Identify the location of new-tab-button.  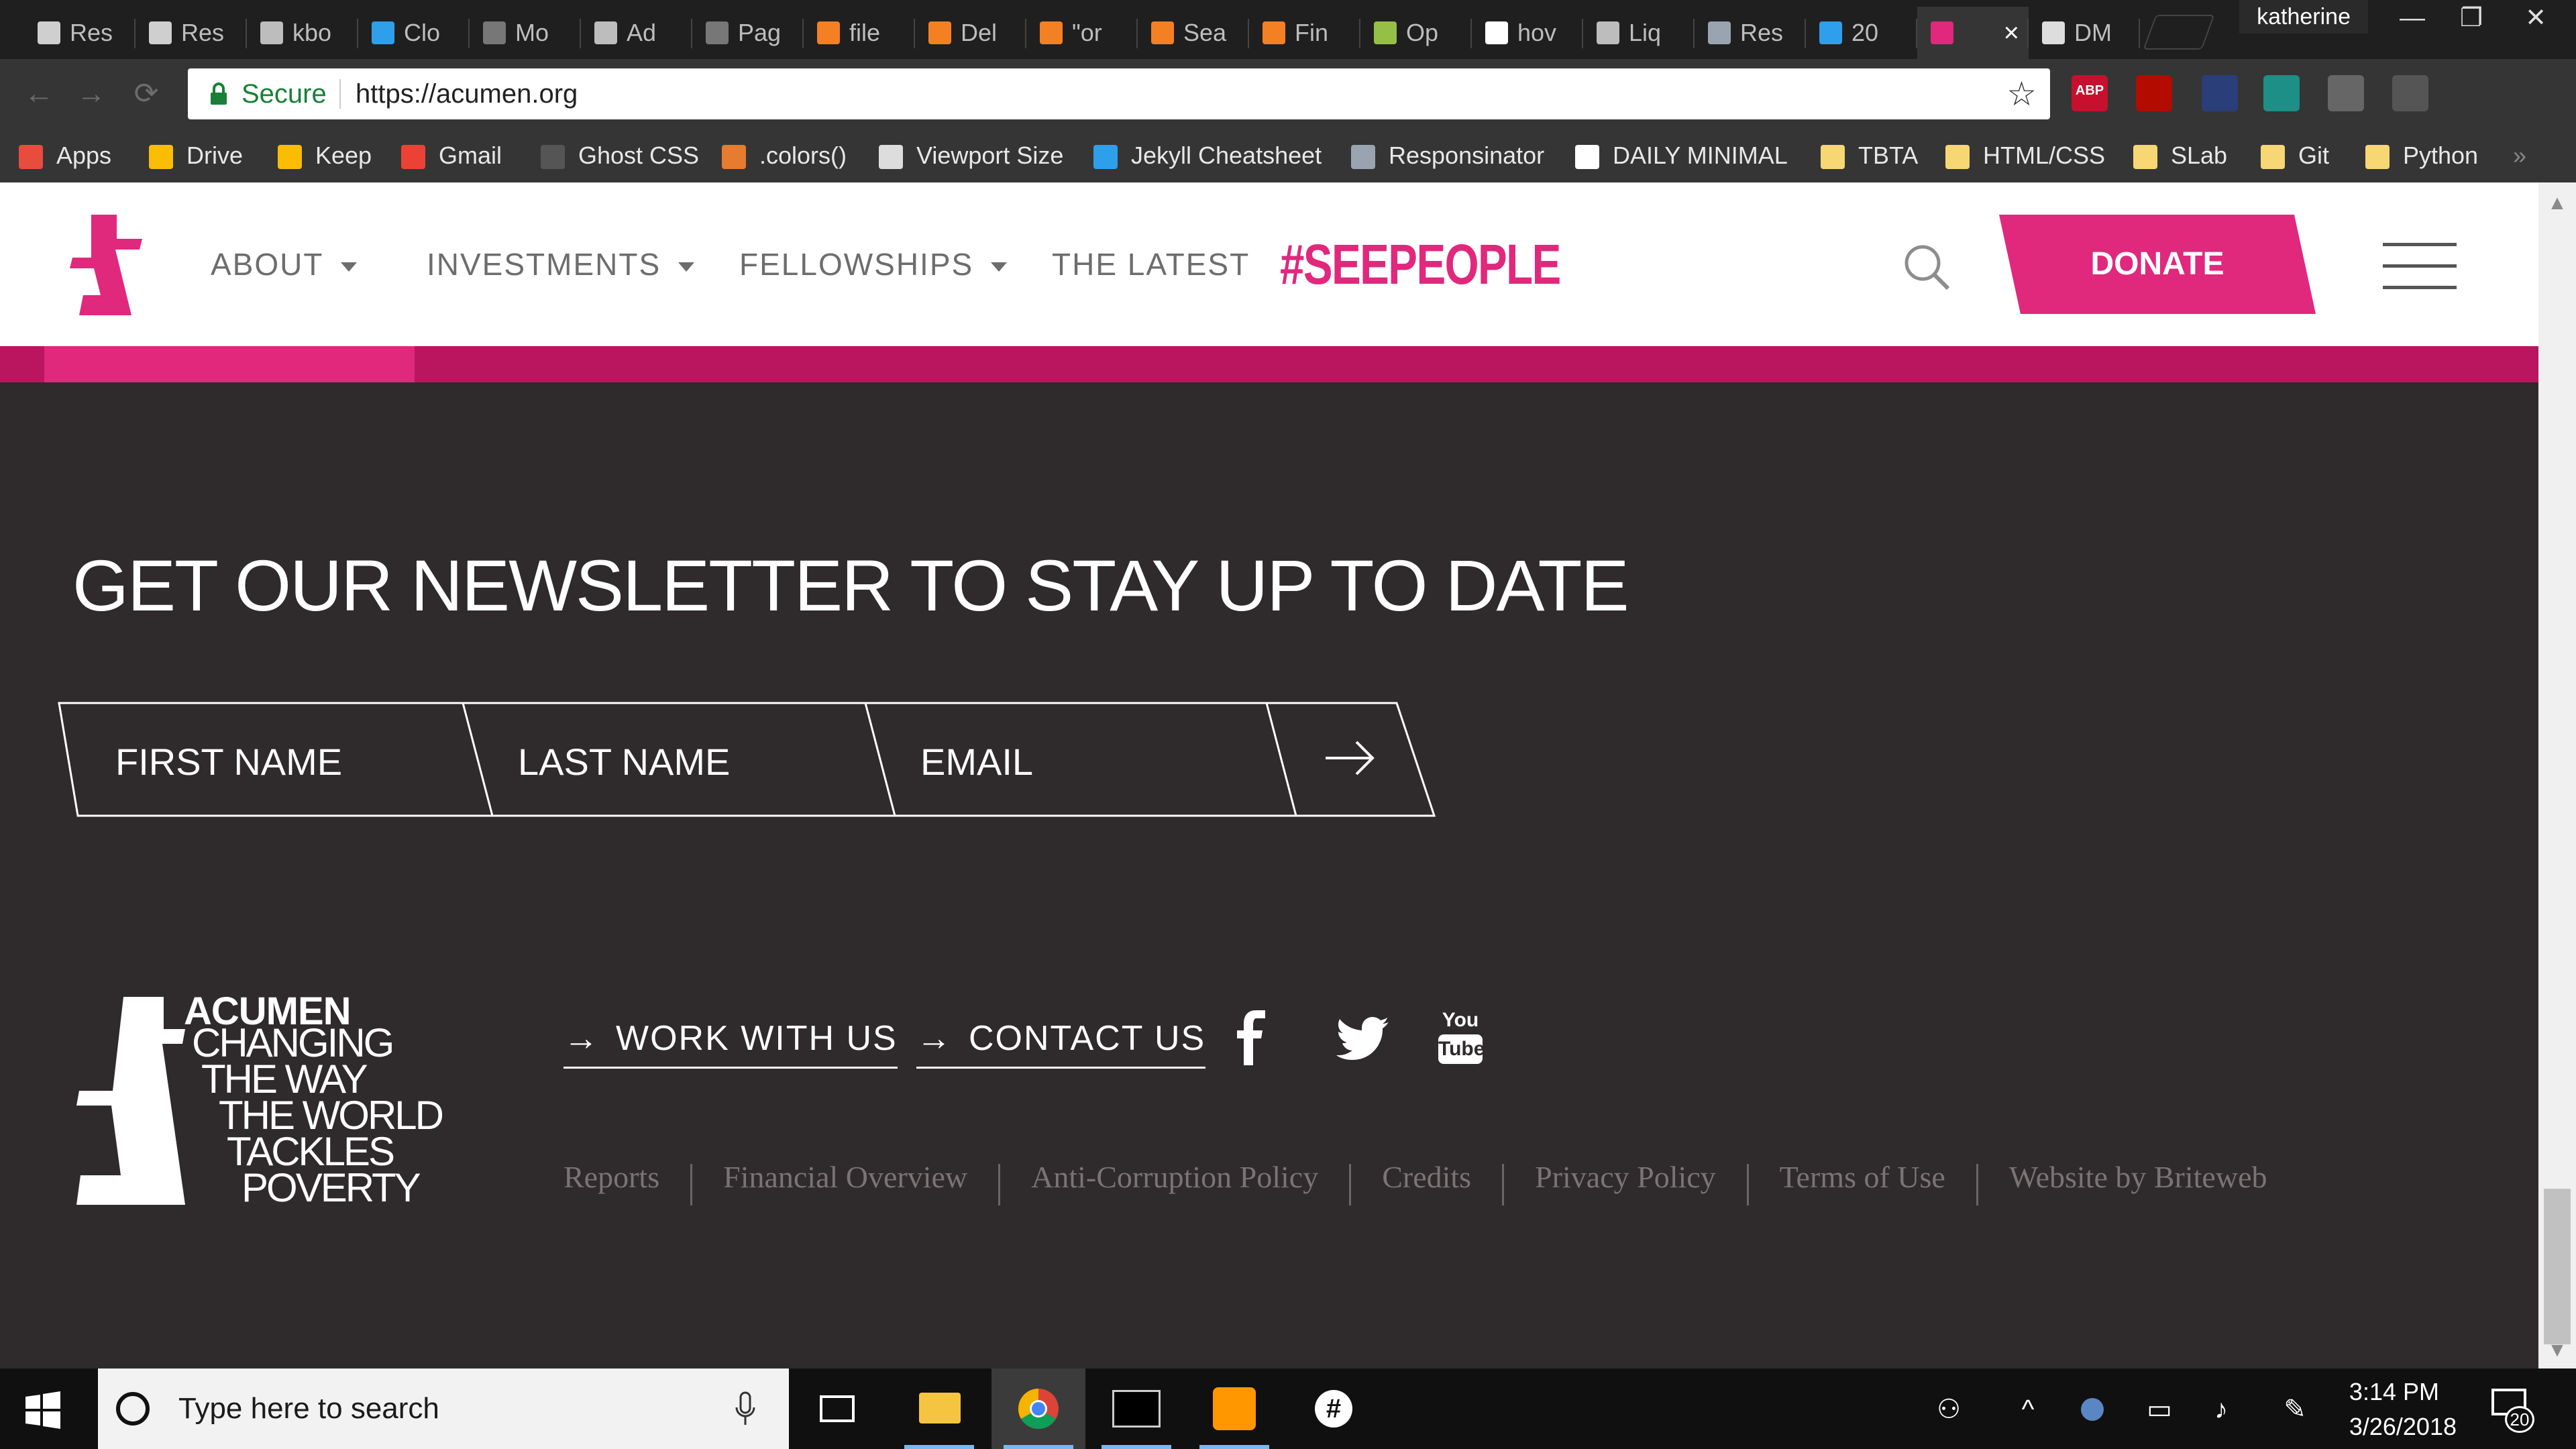
(2179, 32).